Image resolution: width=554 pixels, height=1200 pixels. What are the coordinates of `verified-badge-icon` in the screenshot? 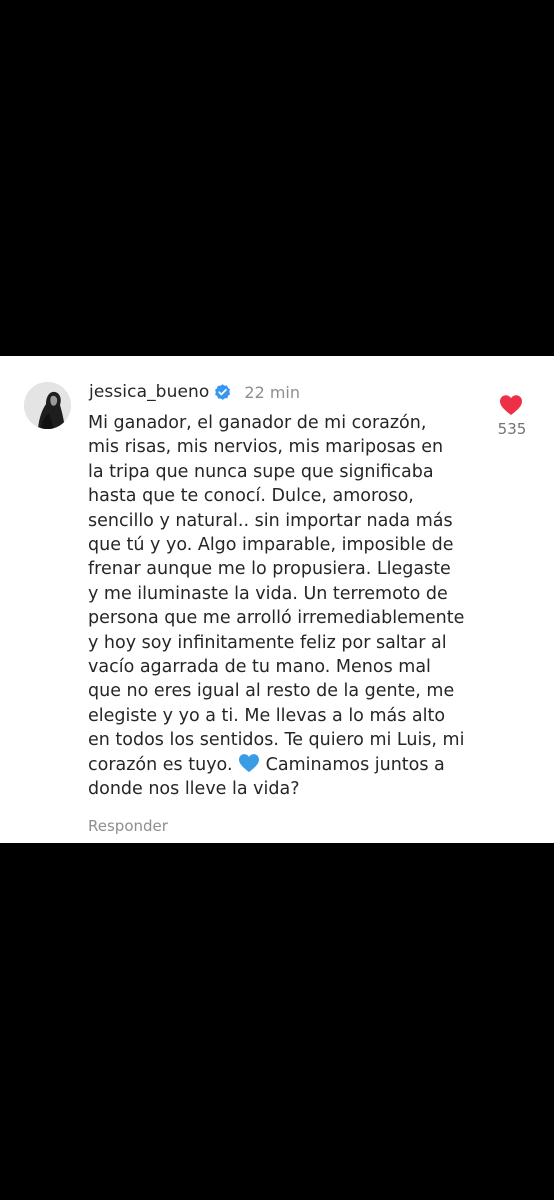 It's located at (222, 392).